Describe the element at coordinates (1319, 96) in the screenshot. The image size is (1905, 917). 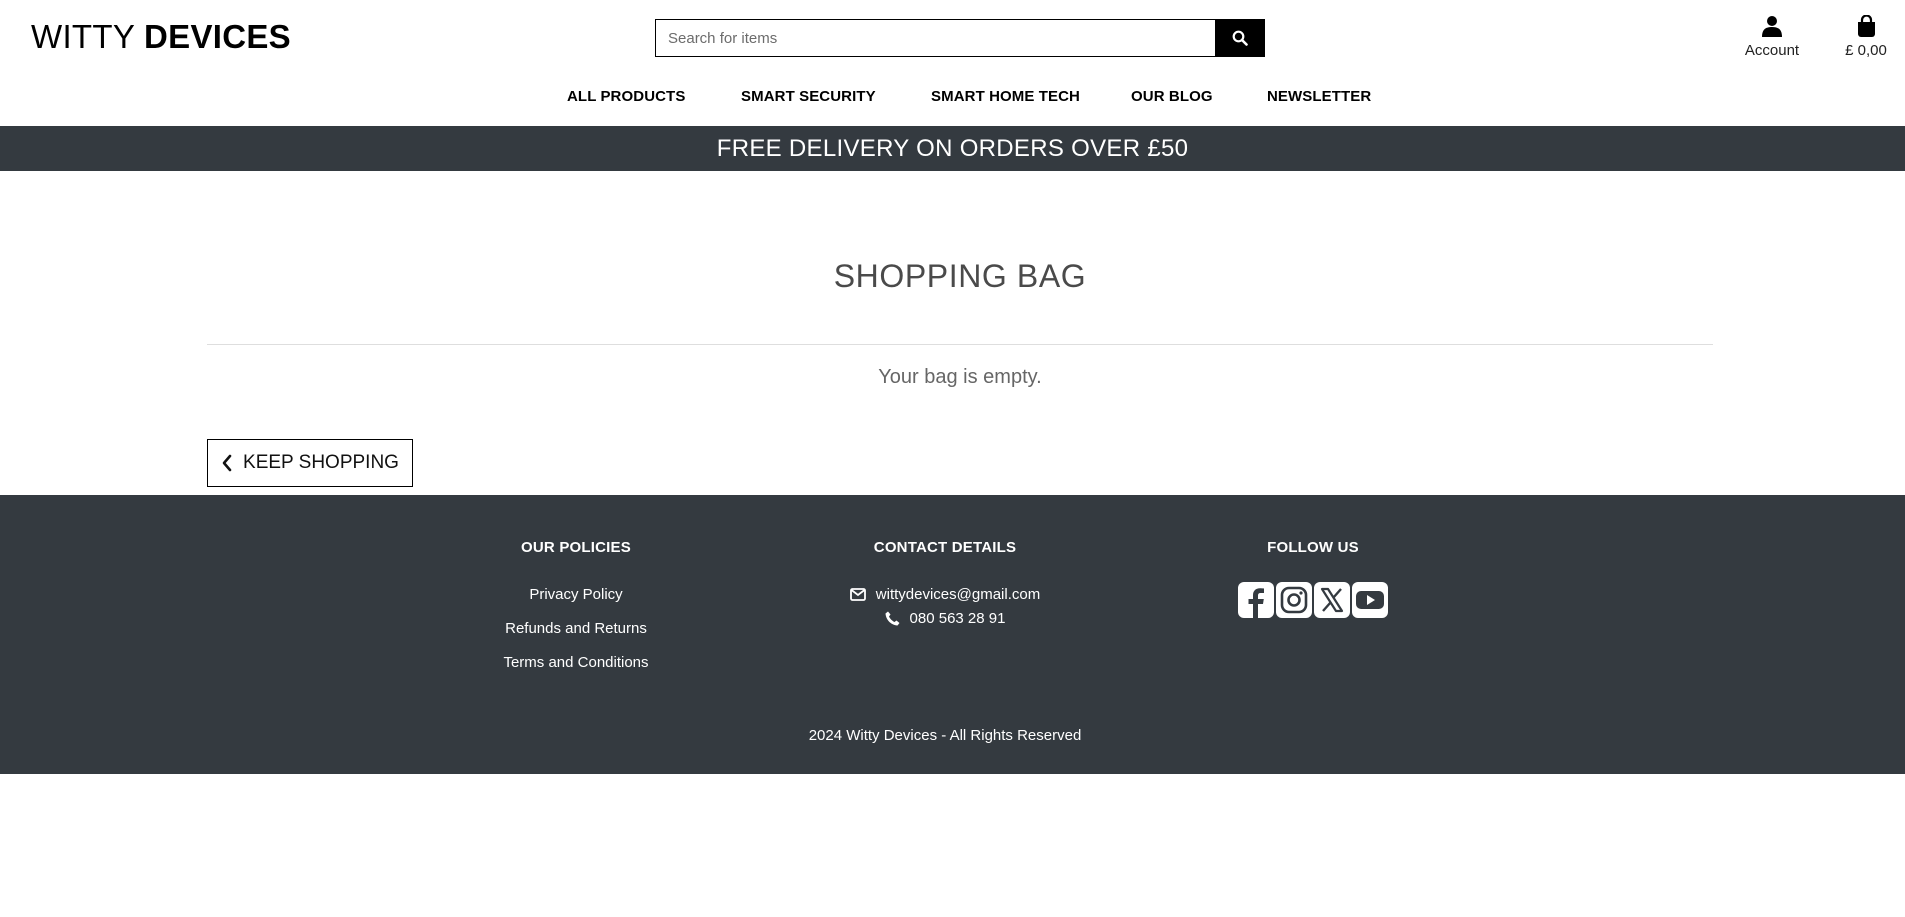
I see `nav-newsletter: NEWSLETTER` at that location.